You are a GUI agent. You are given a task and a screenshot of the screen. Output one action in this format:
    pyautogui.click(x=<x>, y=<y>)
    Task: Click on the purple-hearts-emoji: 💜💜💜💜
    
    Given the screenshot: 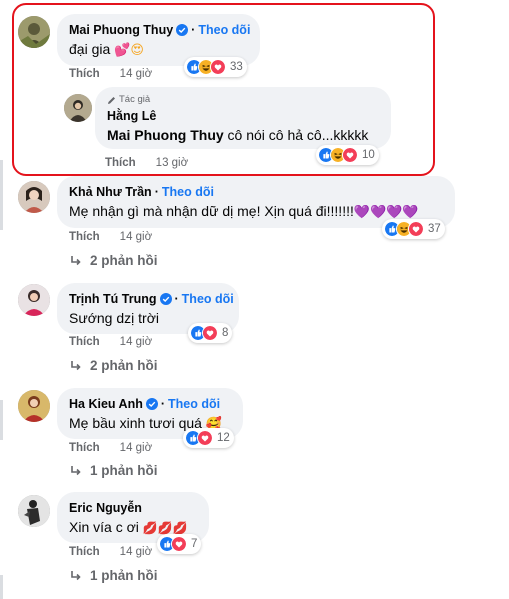 What is the action you would take?
    pyautogui.click(x=386, y=212)
    